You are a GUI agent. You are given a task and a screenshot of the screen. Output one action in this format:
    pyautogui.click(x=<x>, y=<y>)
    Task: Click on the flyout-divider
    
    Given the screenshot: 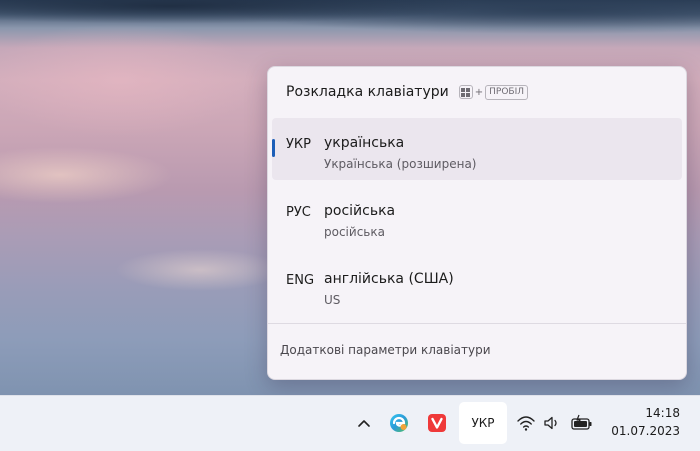 What is the action you would take?
    pyautogui.click(x=477, y=323)
    